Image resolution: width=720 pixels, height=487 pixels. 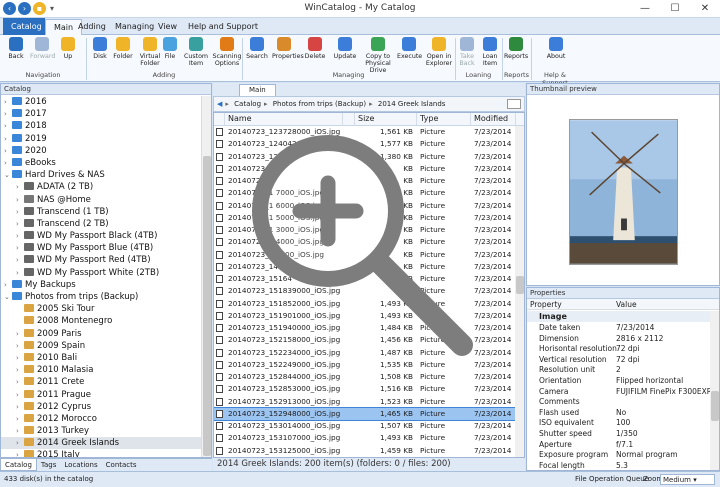 What do you see at coordinates (439, 52) in the screenshot?
I see `ribbon-button-open-in-explorer: Open in Explorer` at bounding box center [439, 52].